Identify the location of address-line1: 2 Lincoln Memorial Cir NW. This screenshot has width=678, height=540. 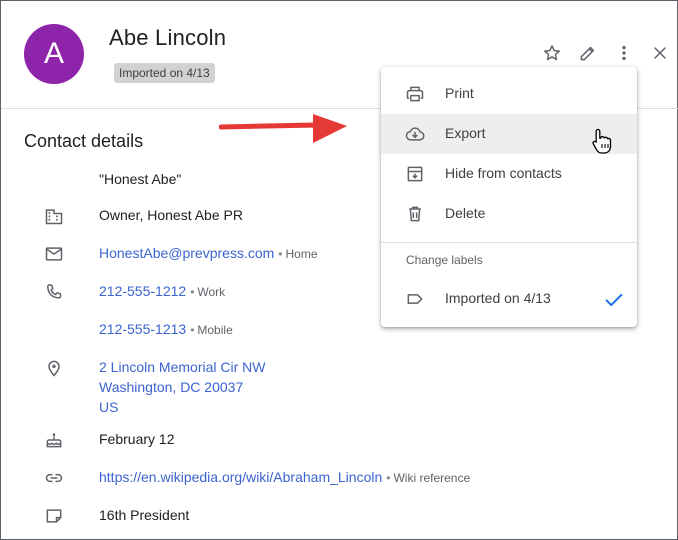
(182, 367).